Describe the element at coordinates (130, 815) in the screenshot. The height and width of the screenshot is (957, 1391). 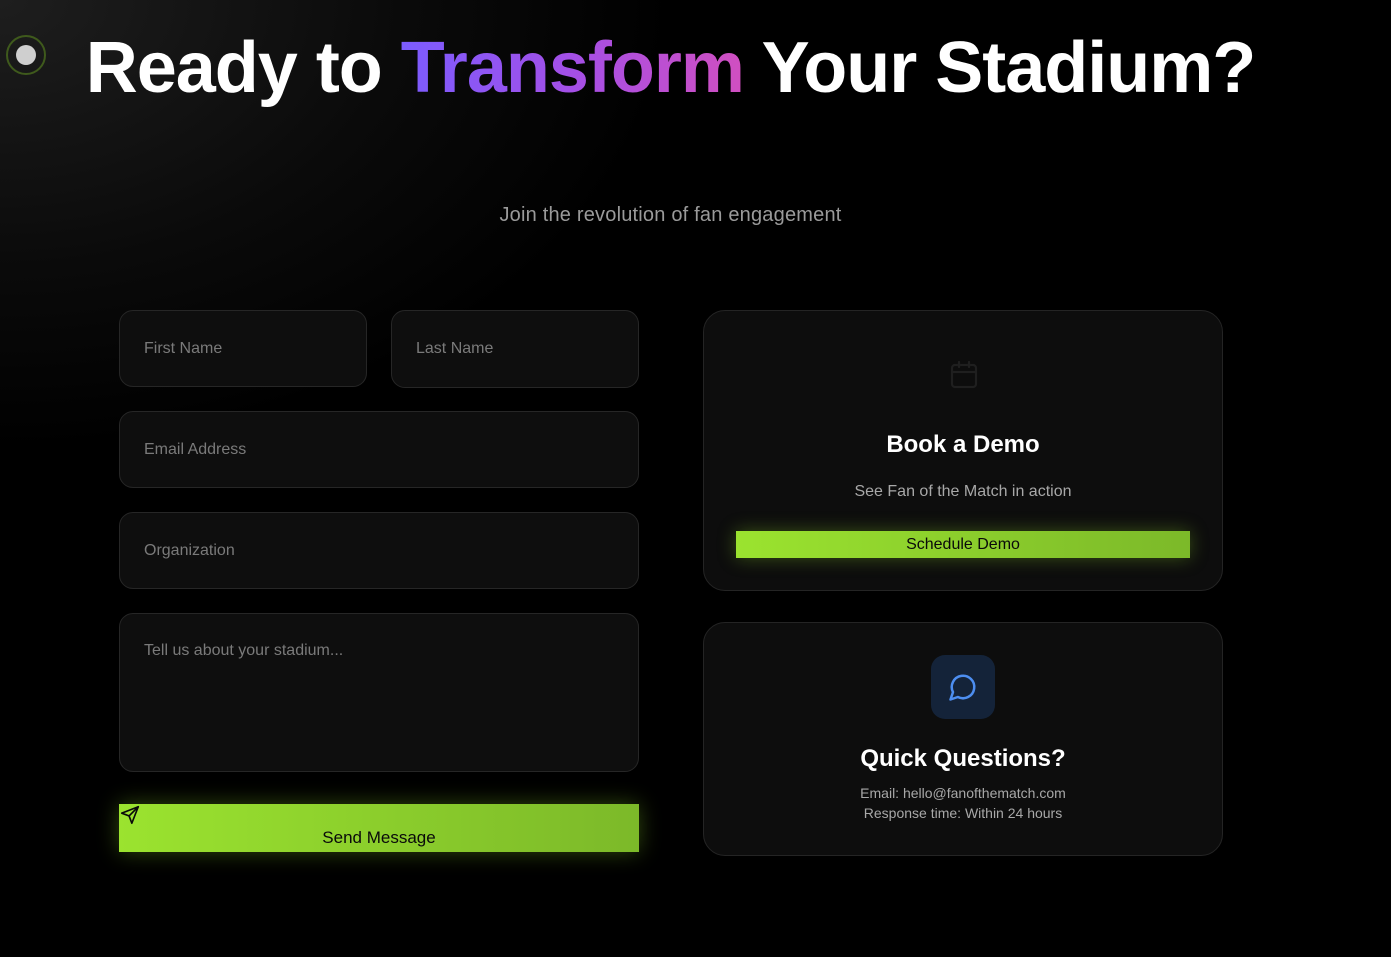
I see `send-icon` at that location.